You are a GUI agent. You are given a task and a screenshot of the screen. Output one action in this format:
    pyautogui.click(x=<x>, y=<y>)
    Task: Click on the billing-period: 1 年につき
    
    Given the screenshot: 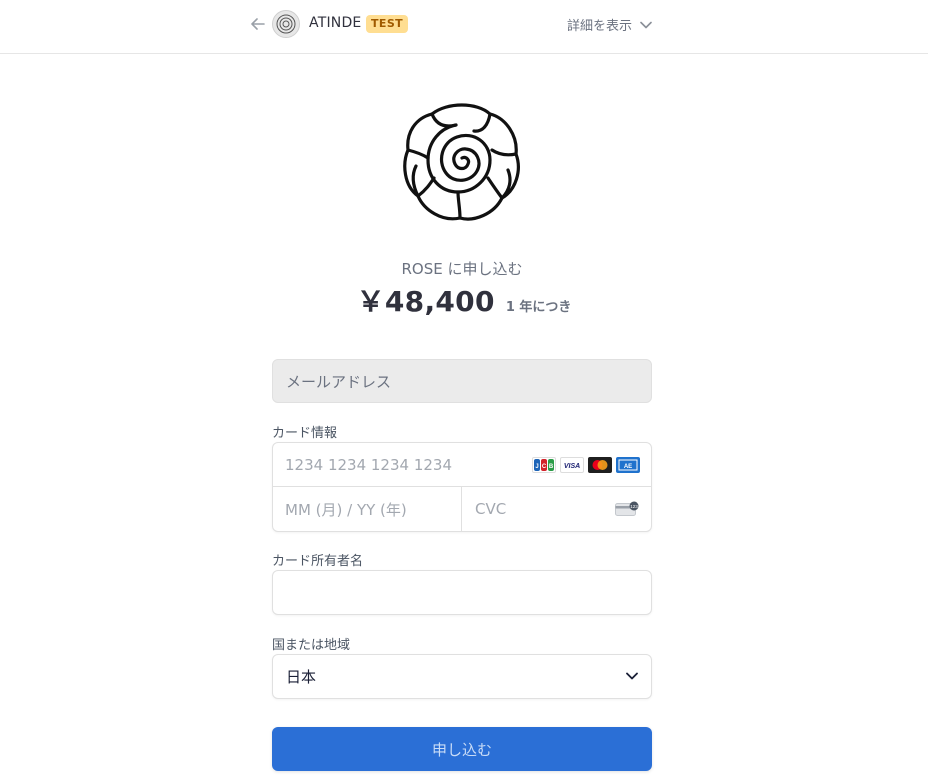 What is the action you would take?
    pyautogui.click(x=538, y=307)
    